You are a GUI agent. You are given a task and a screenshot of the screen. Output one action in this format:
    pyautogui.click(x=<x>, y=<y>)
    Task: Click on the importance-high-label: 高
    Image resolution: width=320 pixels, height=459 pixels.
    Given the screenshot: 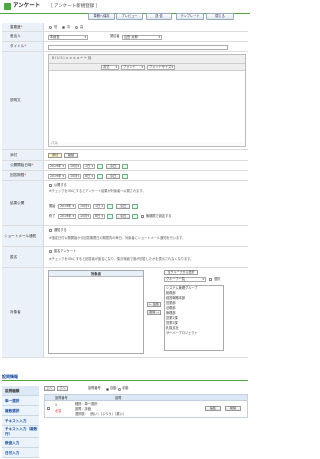 What is the action you would take?
    pyautogui.click(x=82, y=26)
    